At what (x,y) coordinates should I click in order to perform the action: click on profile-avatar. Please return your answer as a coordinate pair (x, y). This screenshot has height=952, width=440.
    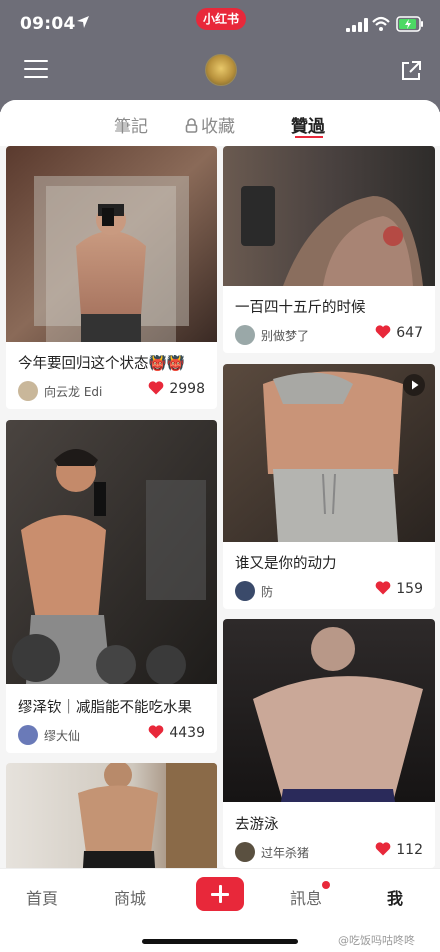
    Looking at the image, I should click on (221, 70).